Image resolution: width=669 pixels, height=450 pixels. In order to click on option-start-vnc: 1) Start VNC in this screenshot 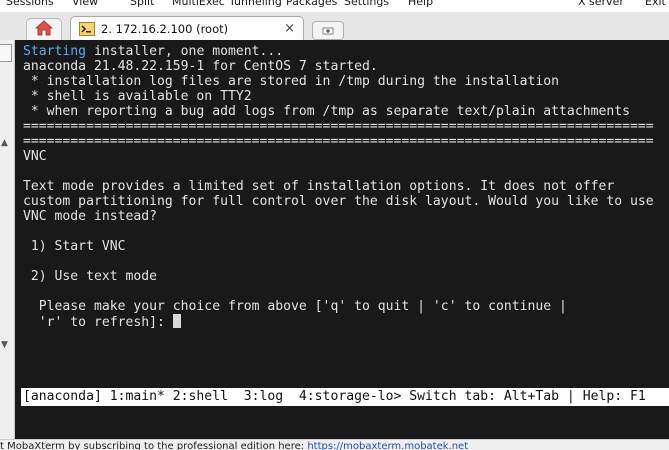, I will do `click(74, 246)`.